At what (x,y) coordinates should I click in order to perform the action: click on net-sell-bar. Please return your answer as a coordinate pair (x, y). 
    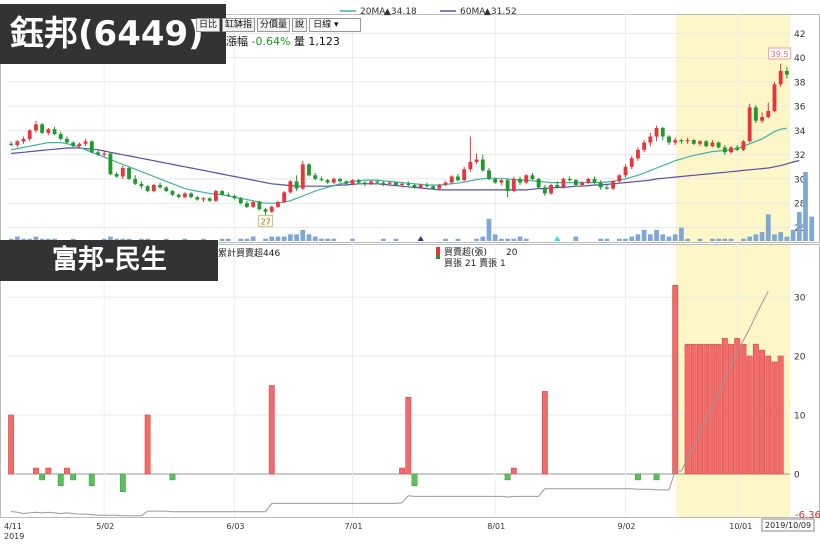
    Looking at the image, I should click on (91, 480).